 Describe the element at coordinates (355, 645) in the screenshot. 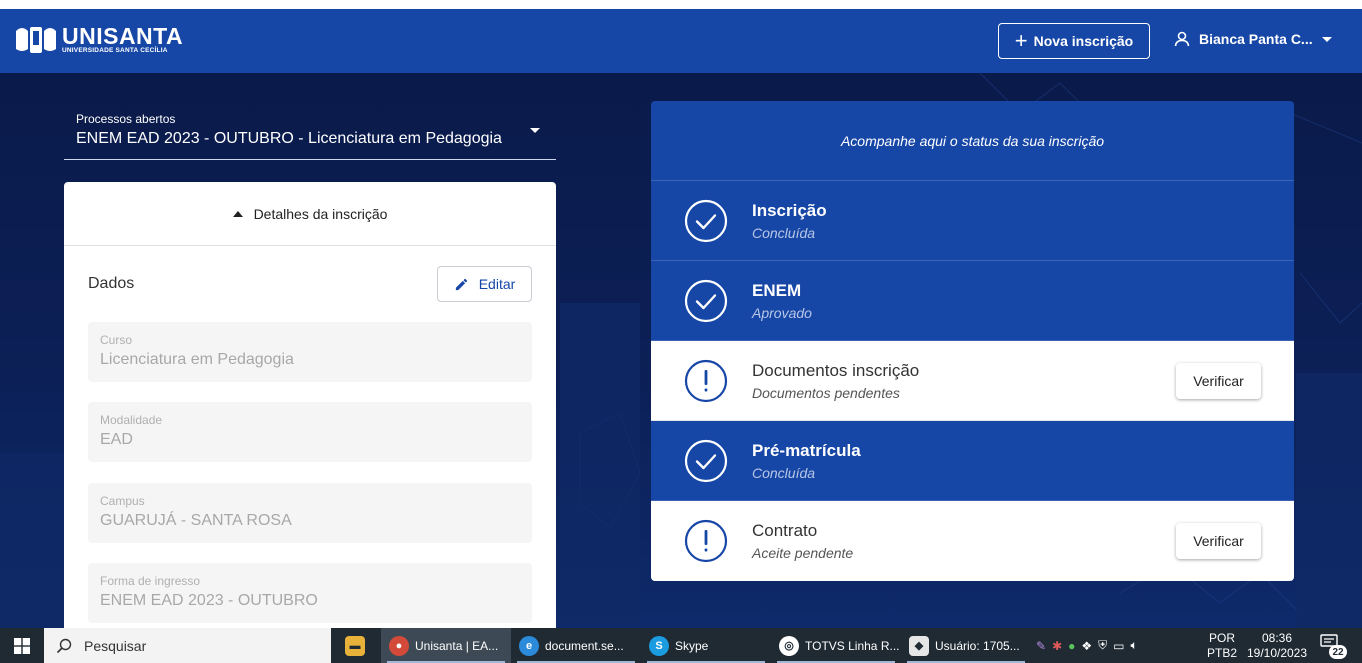

I see `file-explorer-icon: ▬` at that location.